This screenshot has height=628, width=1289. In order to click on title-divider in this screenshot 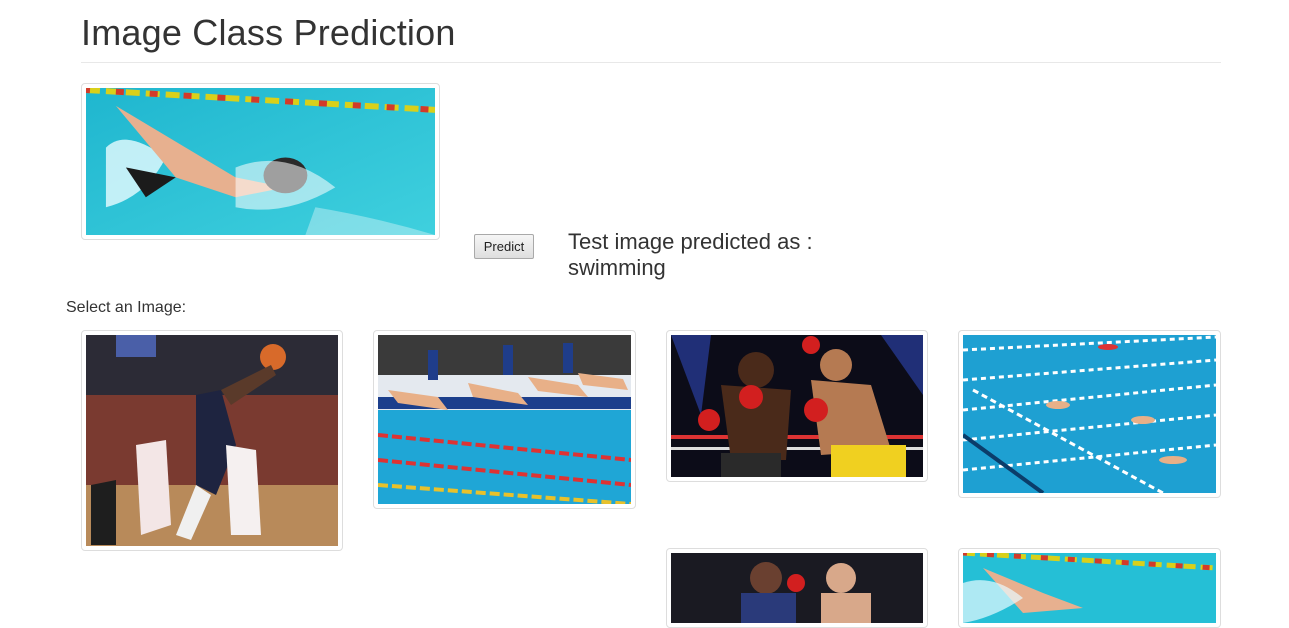, I will do `click(651, 62)`.